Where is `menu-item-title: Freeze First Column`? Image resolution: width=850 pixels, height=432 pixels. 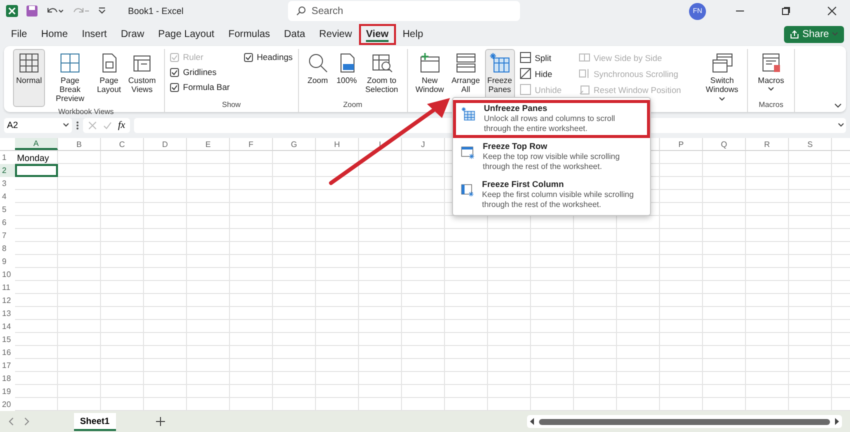 menu-item-title: Freeze First Column is located at coordinates (523, 183).